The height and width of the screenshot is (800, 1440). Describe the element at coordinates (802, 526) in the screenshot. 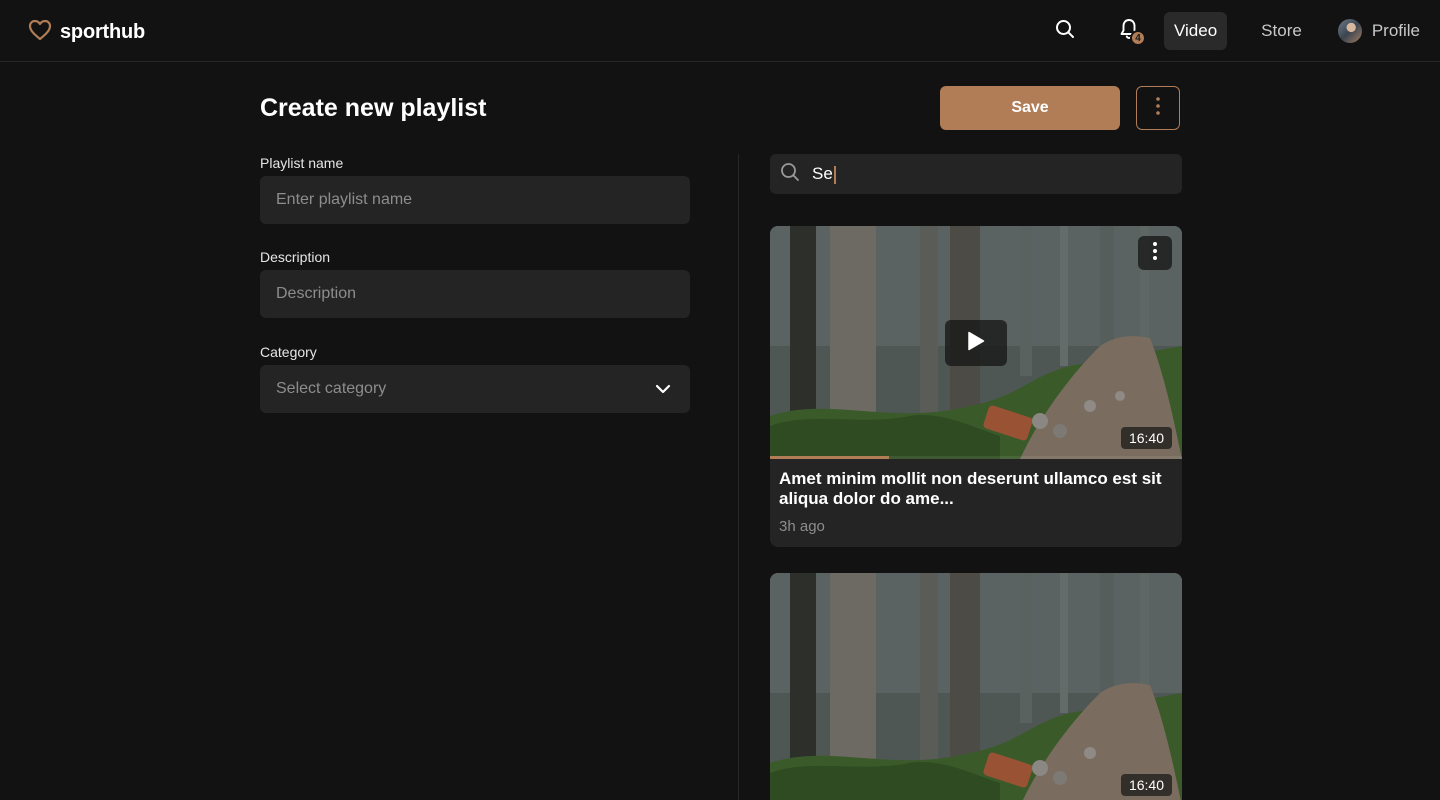

I see `video-time-ago: 3h ago` at that location.